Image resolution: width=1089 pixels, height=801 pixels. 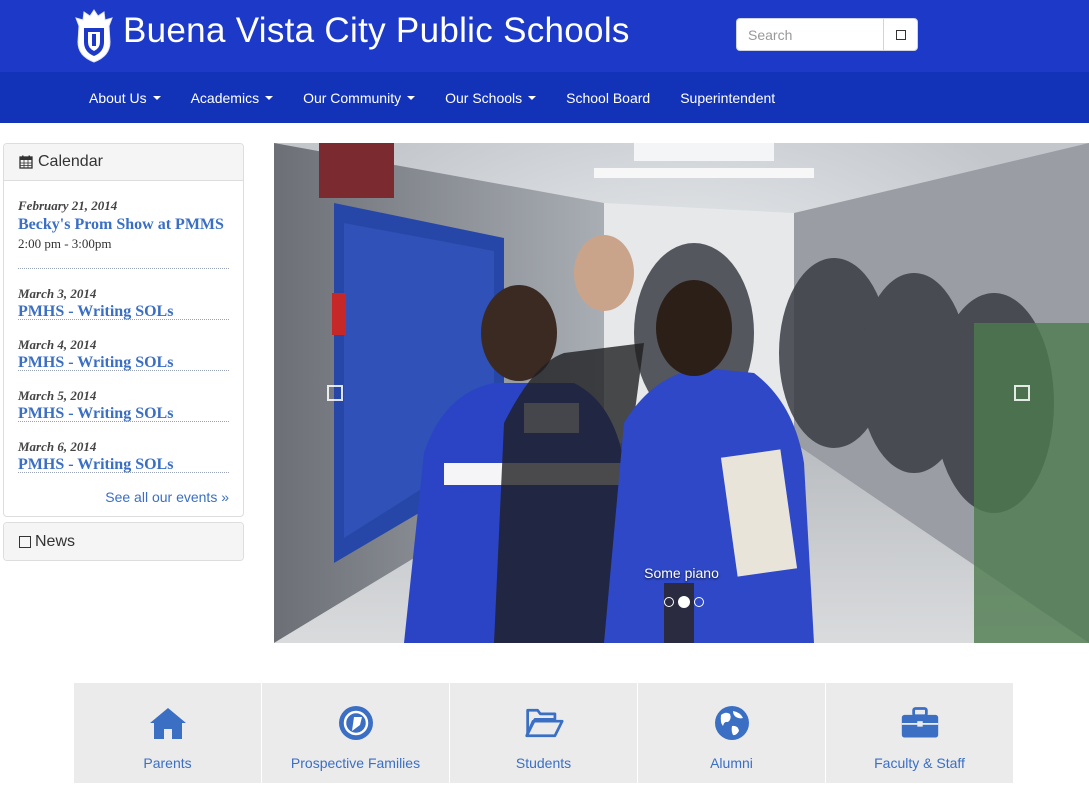 I want to click on nav-item-about-us: About Us, so click(x=125, y=97).